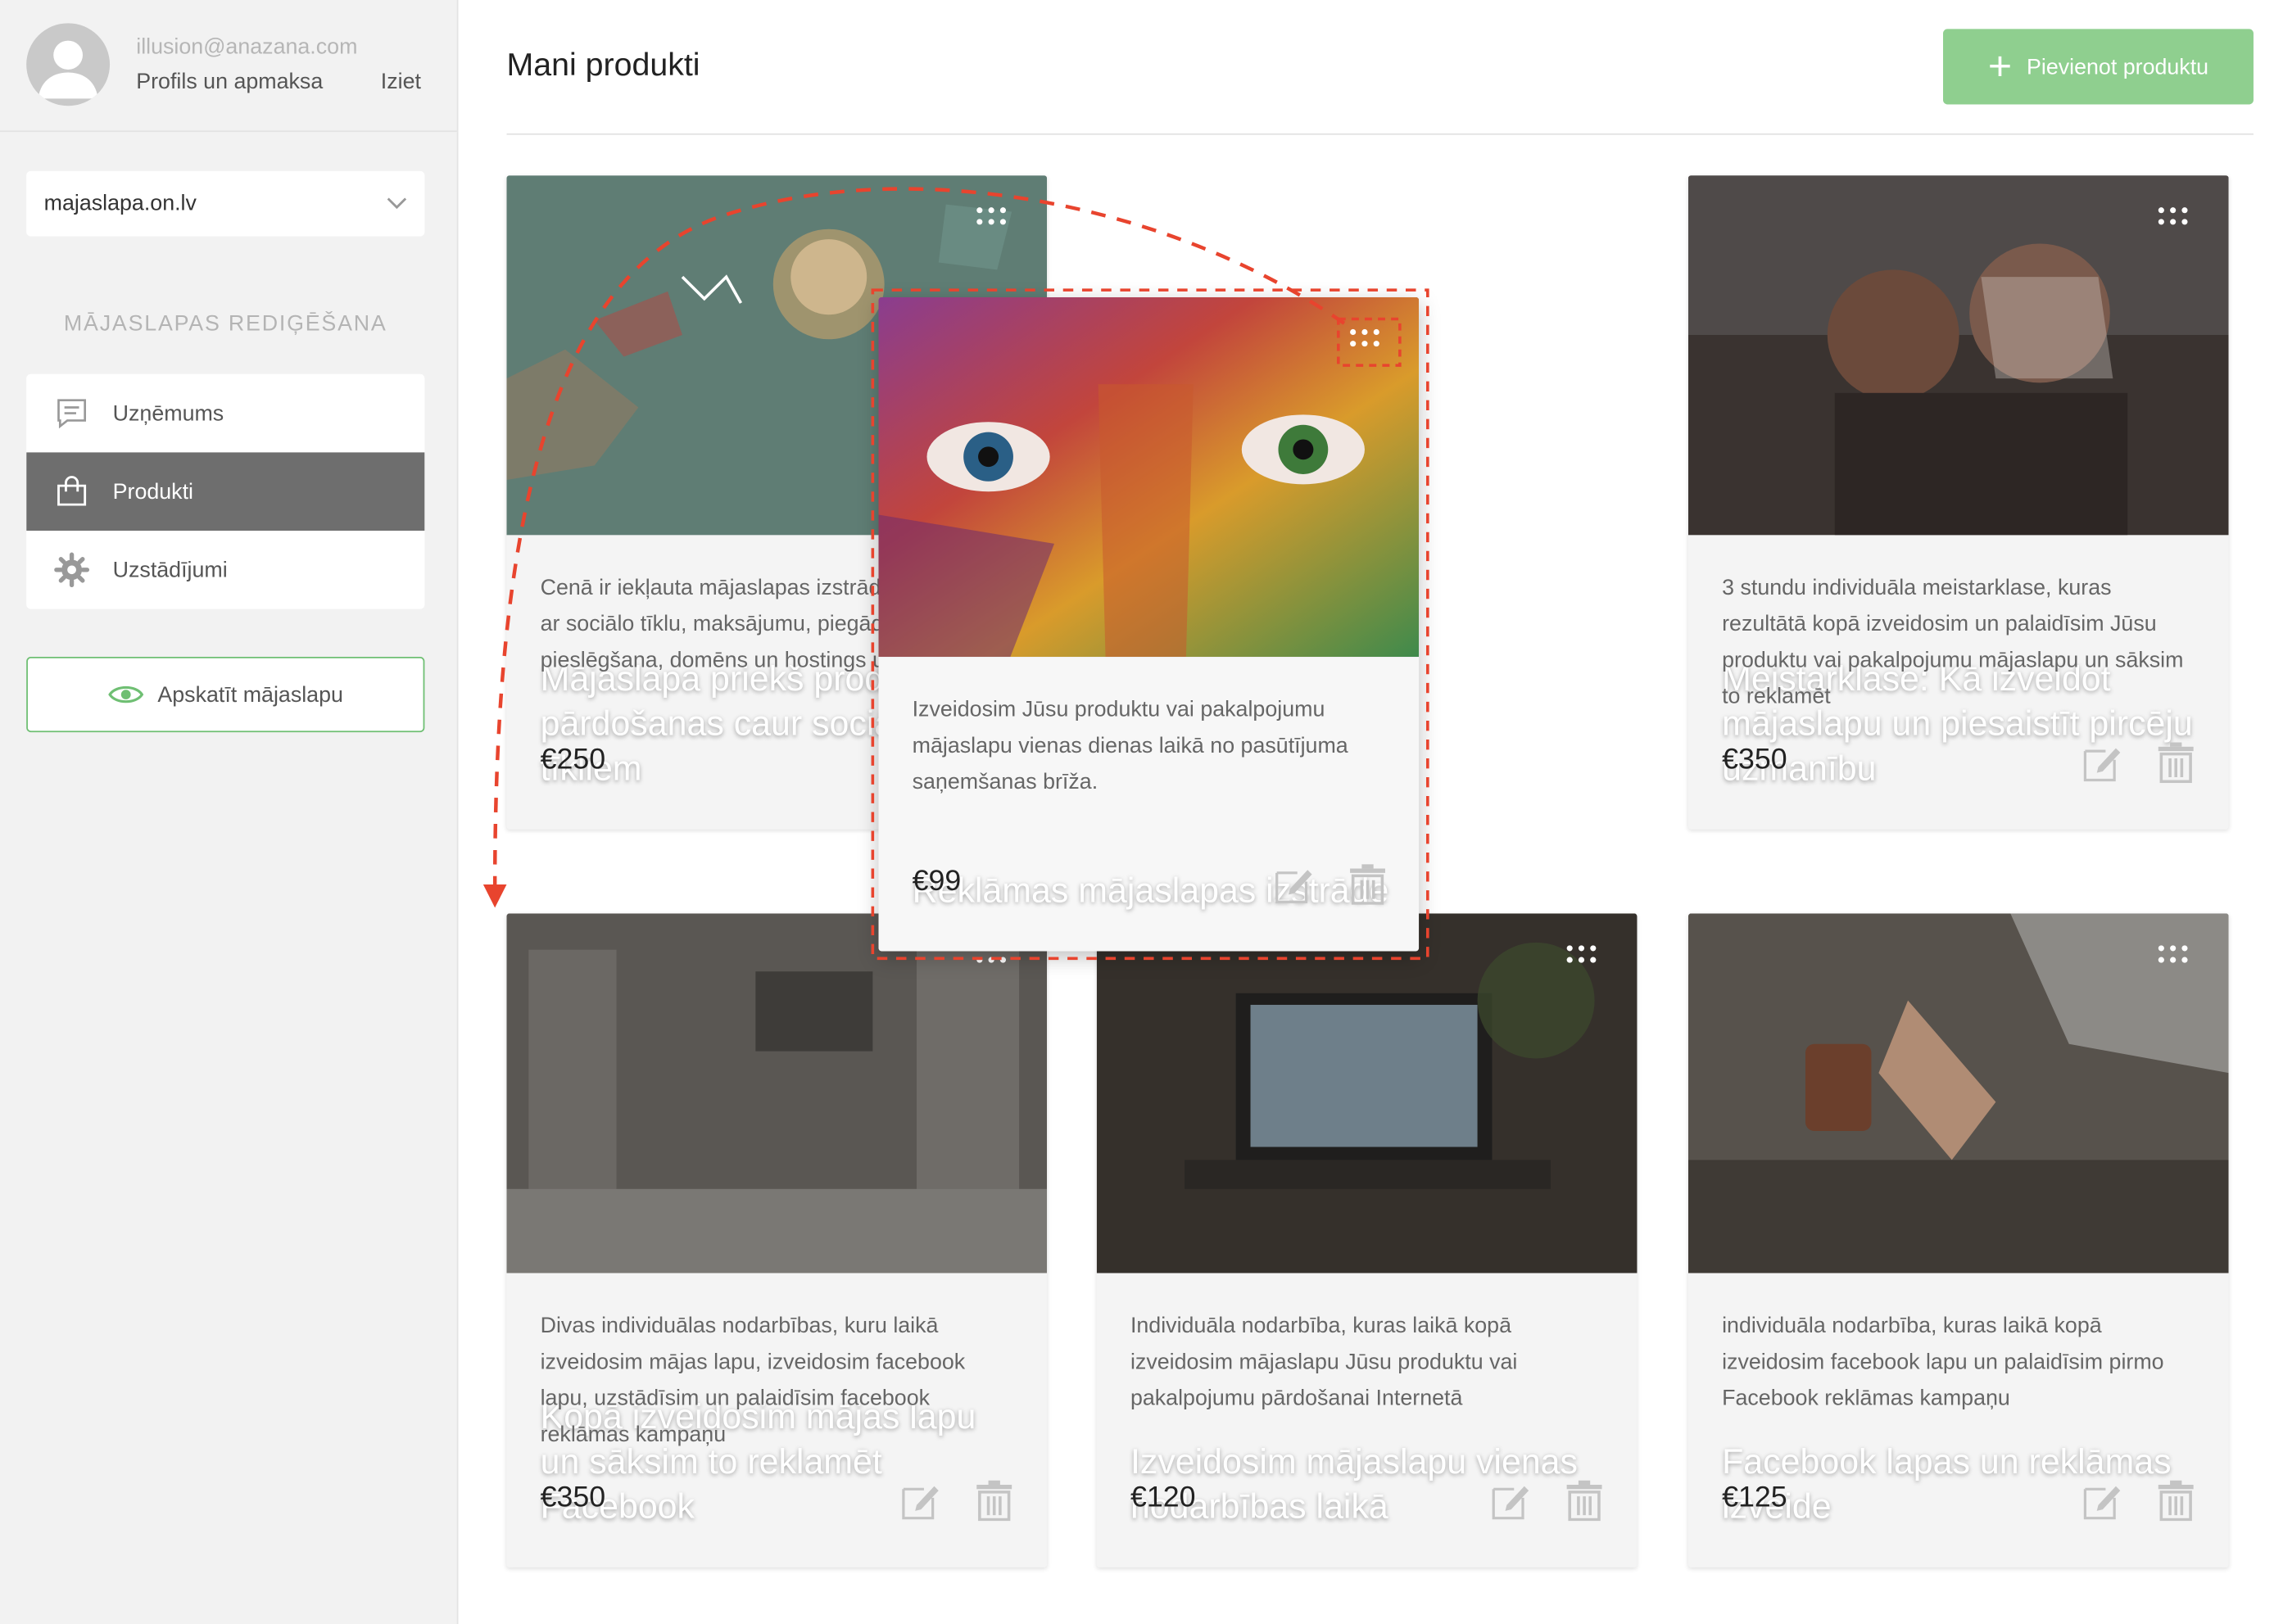  I want to click on logout-link: Iziet, so click(401, 82).